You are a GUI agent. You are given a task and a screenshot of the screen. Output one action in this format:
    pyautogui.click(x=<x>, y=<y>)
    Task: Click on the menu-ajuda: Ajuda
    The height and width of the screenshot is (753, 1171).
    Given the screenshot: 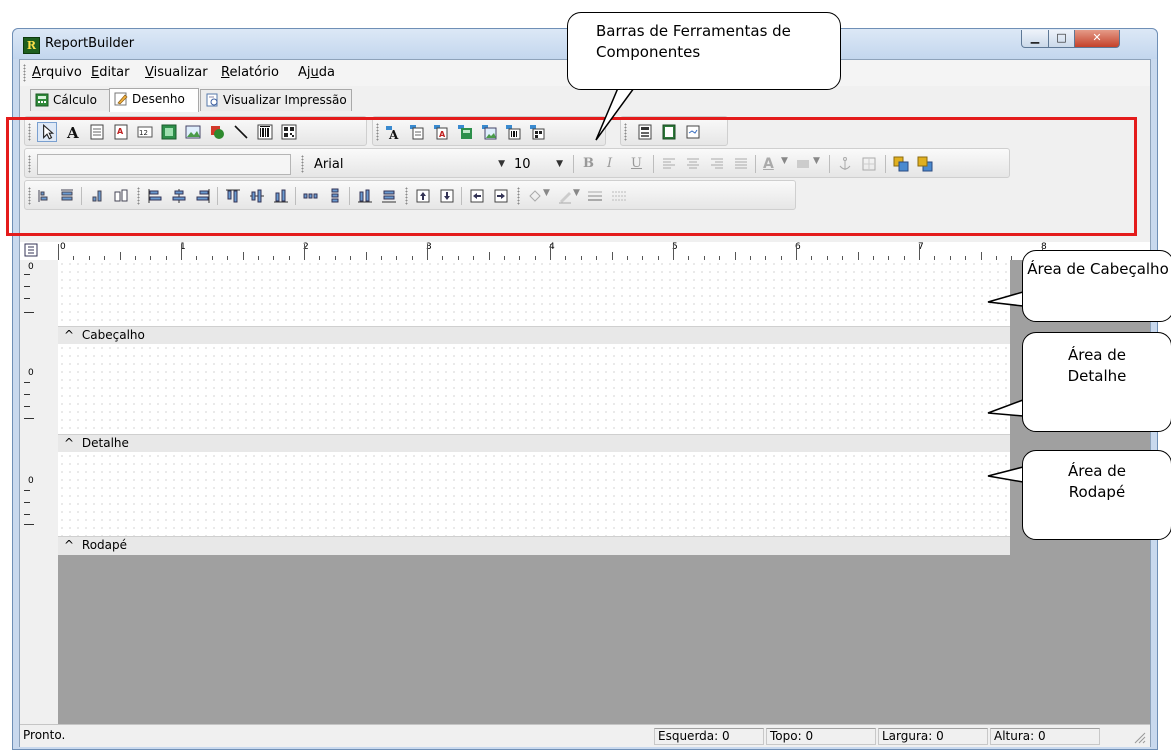 What is the action you would take?
    pyautogui.click(x=316, y=72)
    